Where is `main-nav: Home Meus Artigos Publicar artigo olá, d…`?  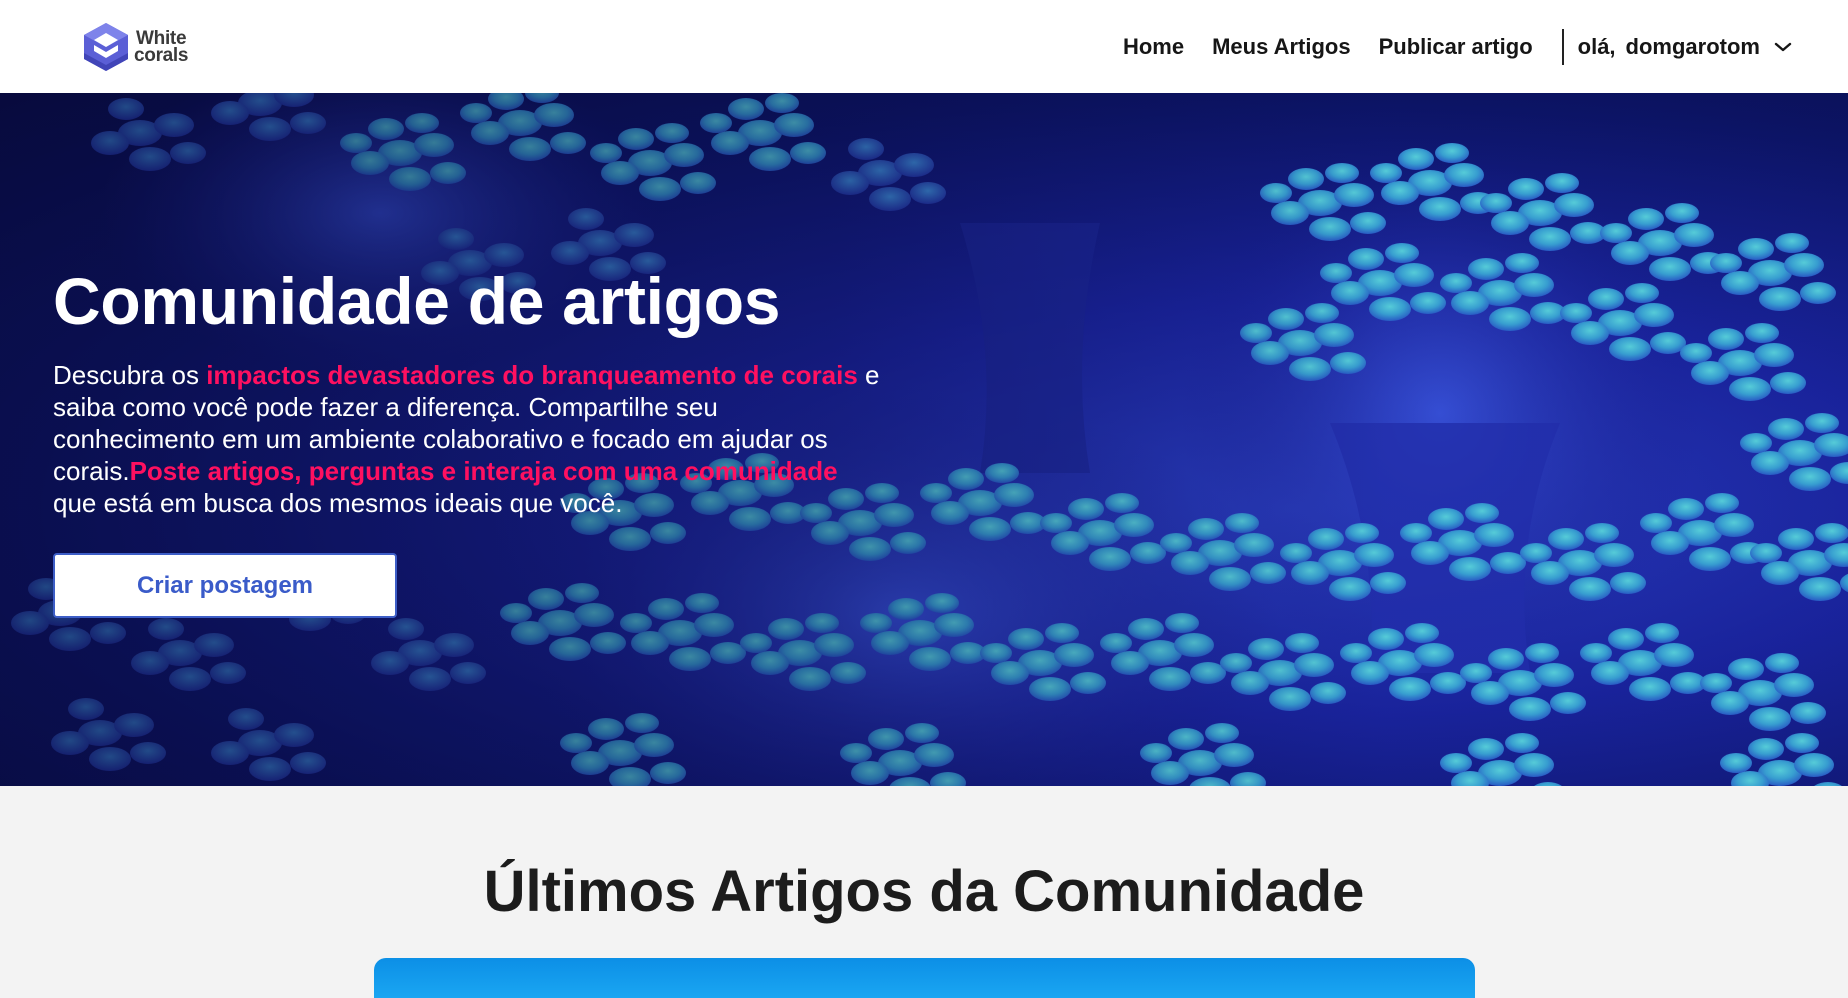
main-nav: Home Meus Artigos Publicar artigo olá, d… is located at coordinates (1457, 46).